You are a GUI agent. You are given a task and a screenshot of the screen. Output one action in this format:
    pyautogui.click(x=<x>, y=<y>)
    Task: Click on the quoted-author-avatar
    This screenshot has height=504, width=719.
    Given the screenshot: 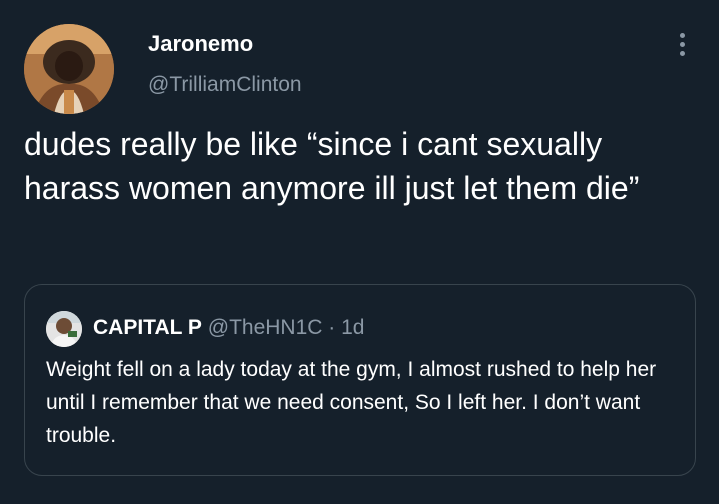 What is the action you would take?
    pyautogui.click(x=64, y=329)
    